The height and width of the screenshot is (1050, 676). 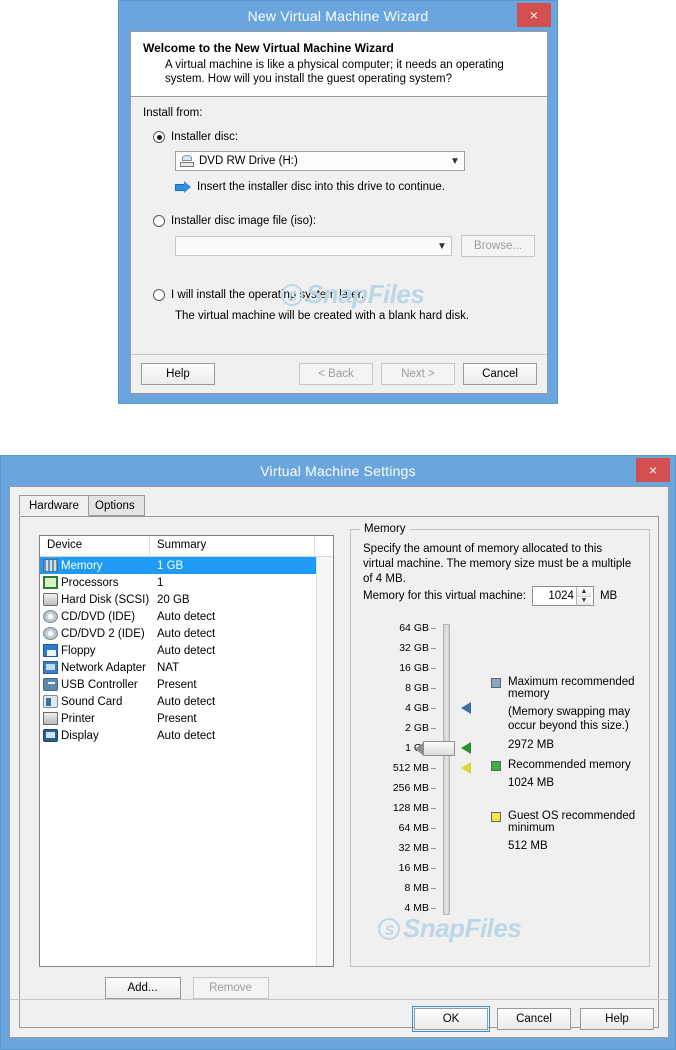 I want to click on tabstrip: Hardware Options, so click(x=343, y=505).